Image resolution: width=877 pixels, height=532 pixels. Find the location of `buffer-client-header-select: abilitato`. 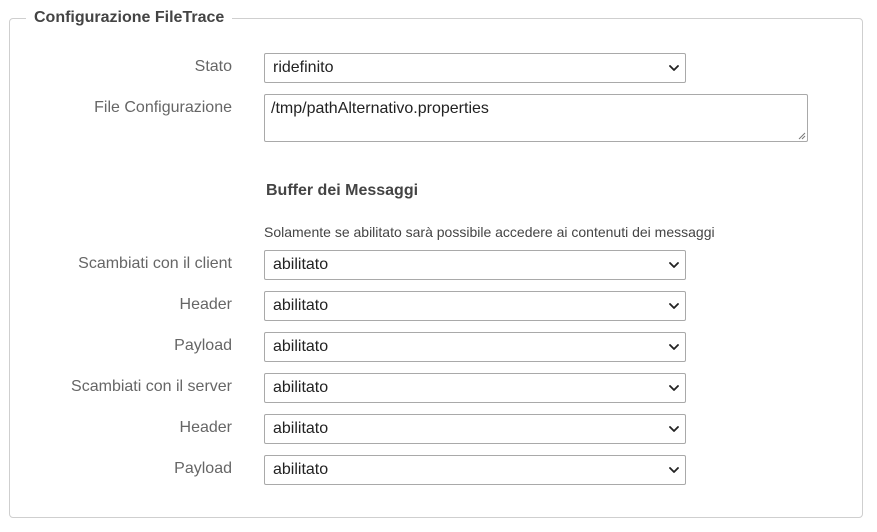

buffer-client-header-select: abilitato is located at coordinates (475, 306).